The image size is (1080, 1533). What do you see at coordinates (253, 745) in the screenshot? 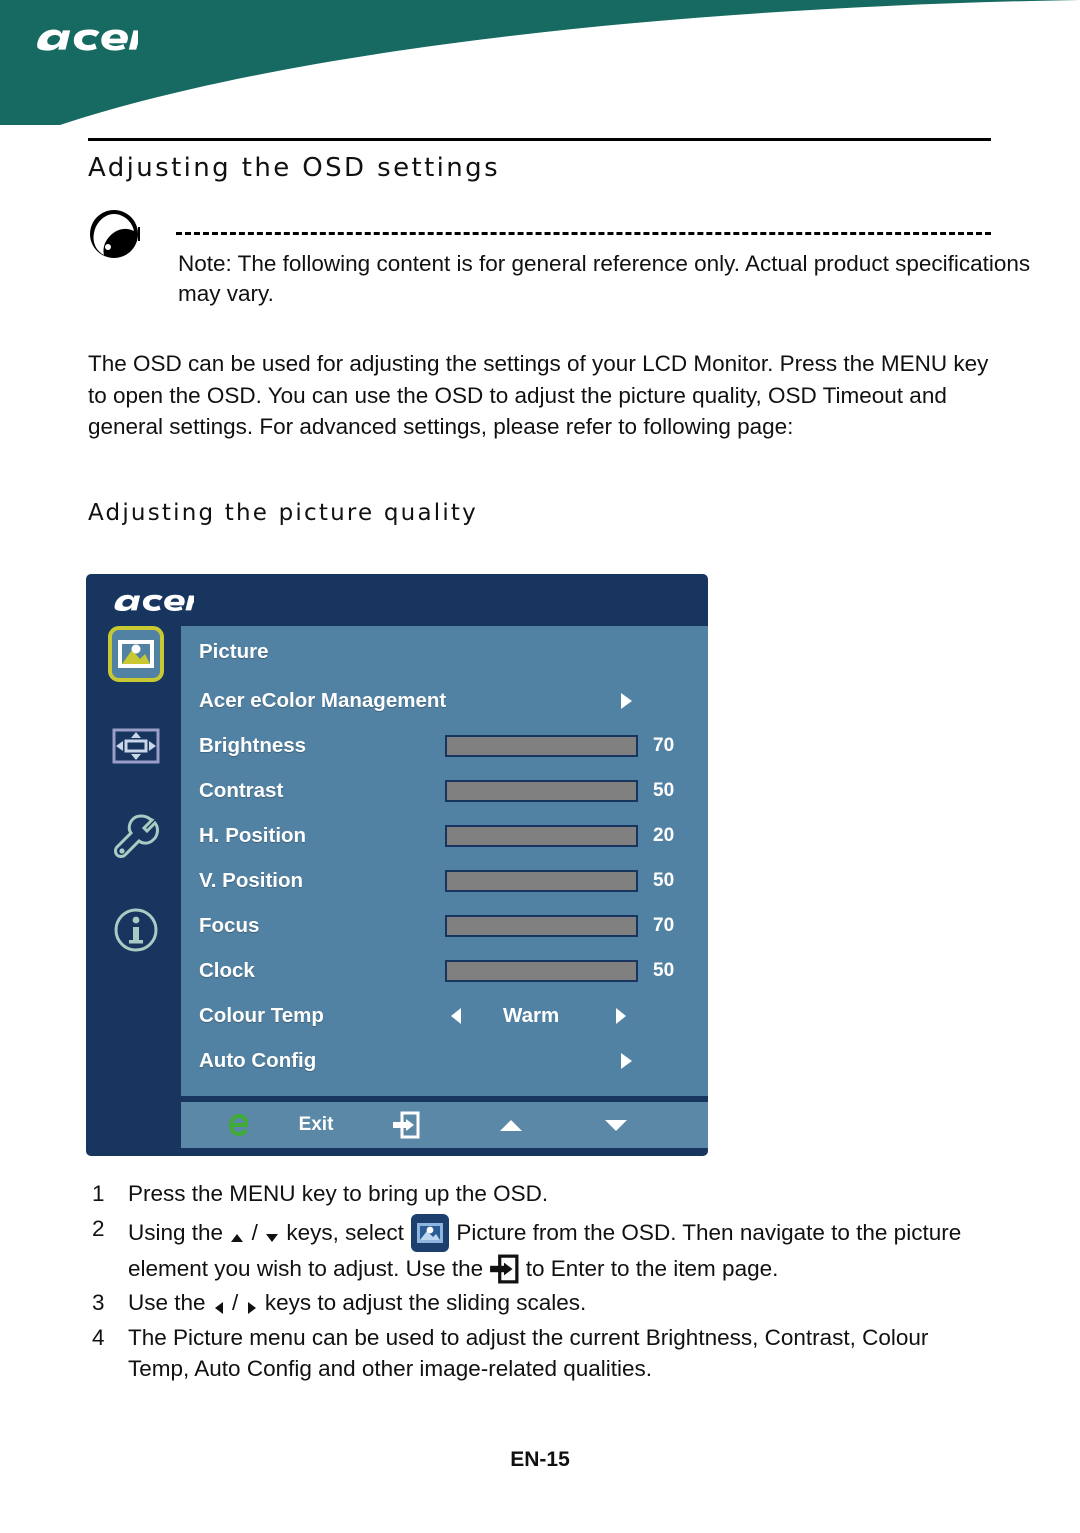
I see `osd-row-label: Brightness` at bounding box center [253, 745].